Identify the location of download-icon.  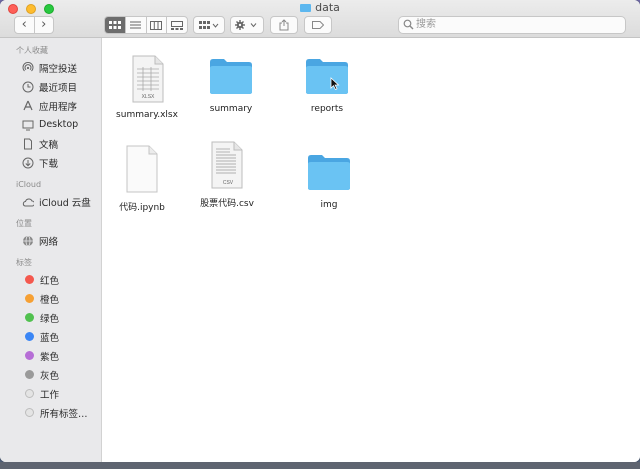
(28, 163).